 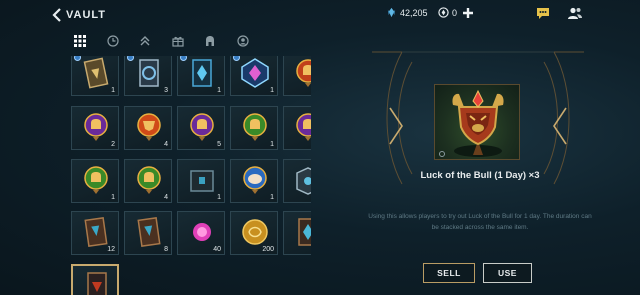 I want to click on tab-skins, so click(x=210, y=41).